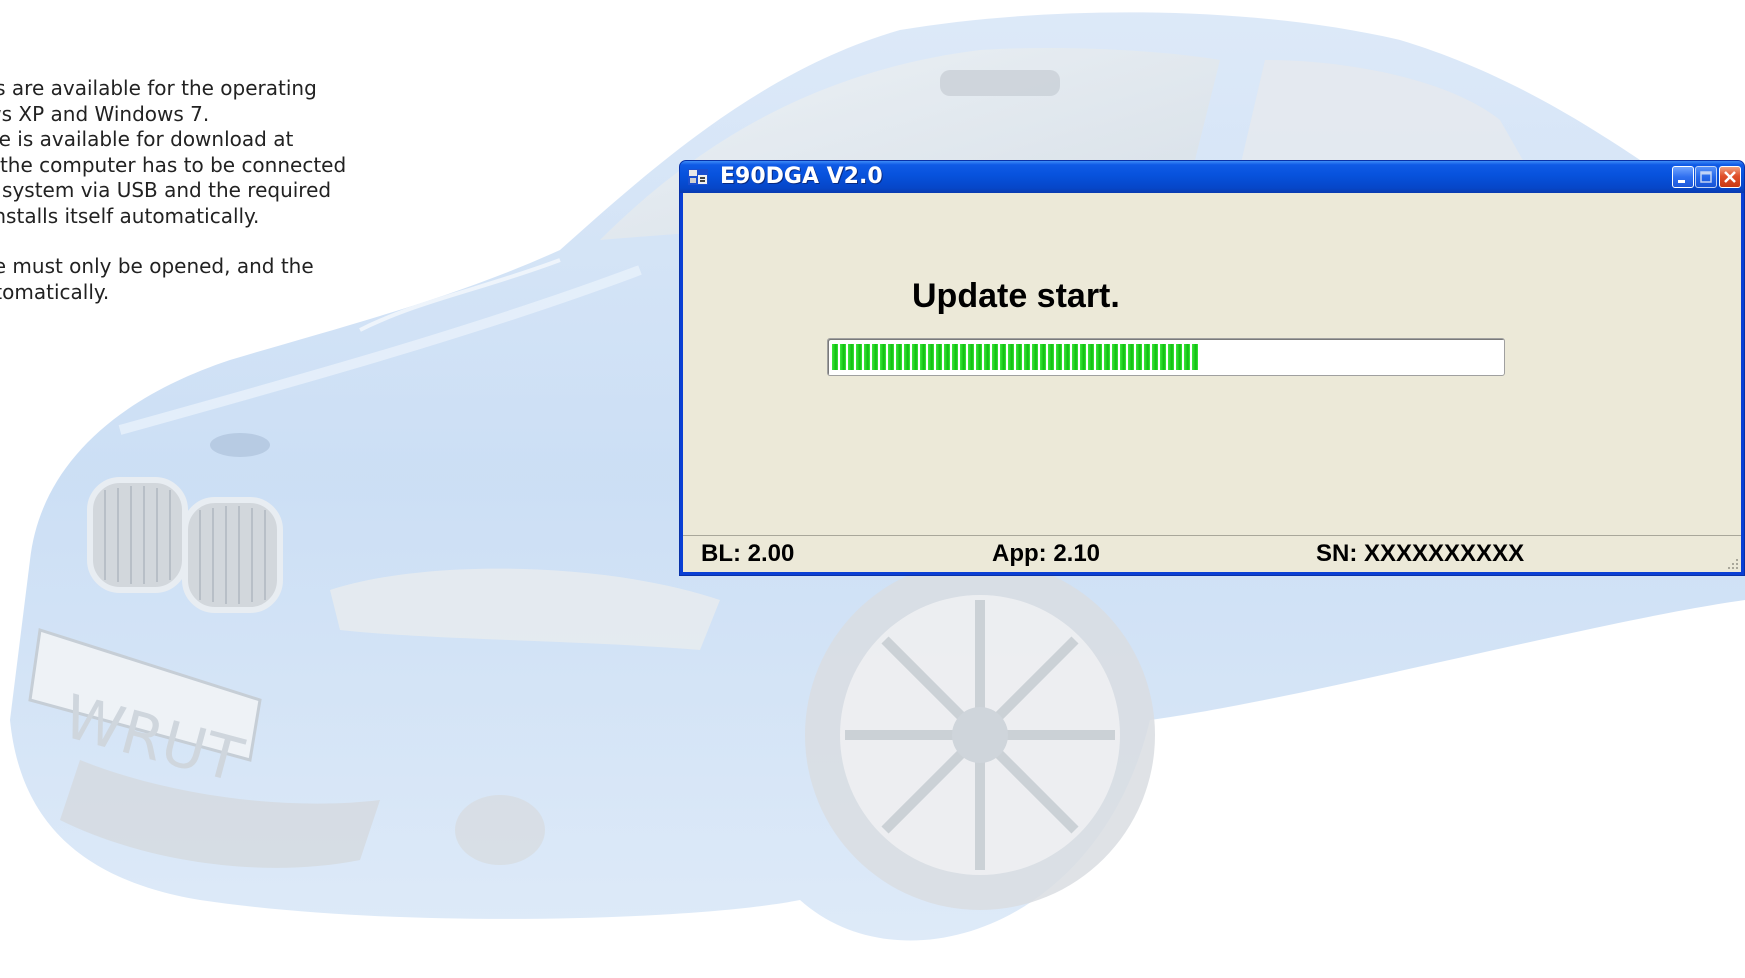  I want to click on maximize-button, so click(1706, 177).